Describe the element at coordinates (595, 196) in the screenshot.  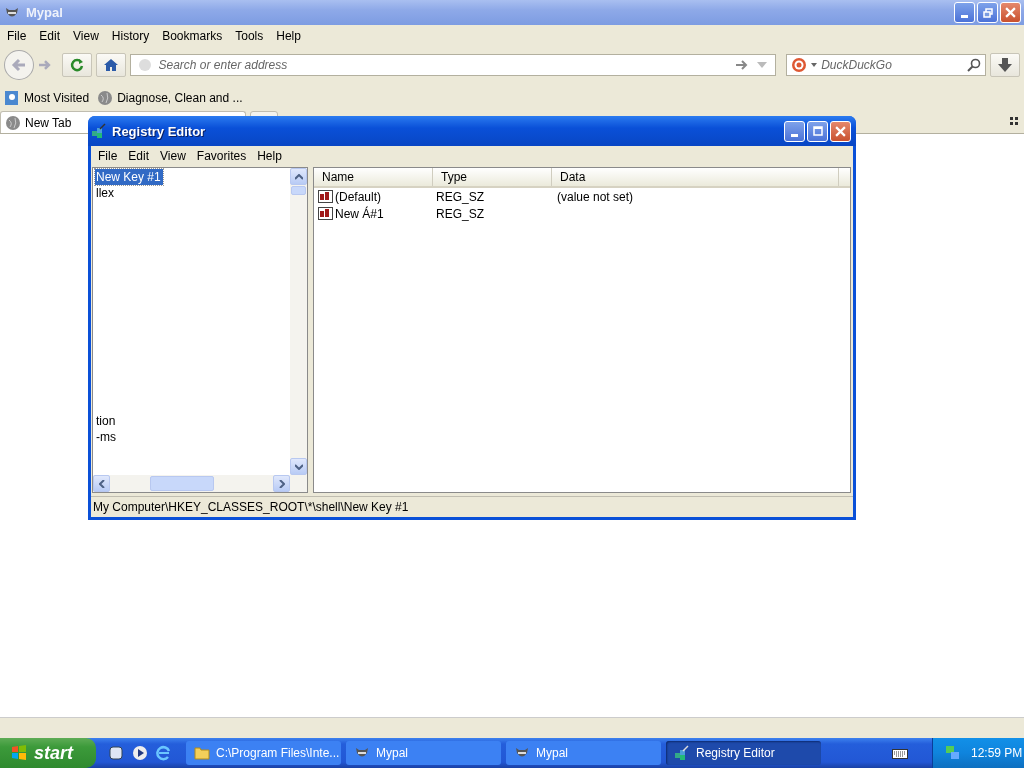
I see `value-data: (value not set)` at that location.